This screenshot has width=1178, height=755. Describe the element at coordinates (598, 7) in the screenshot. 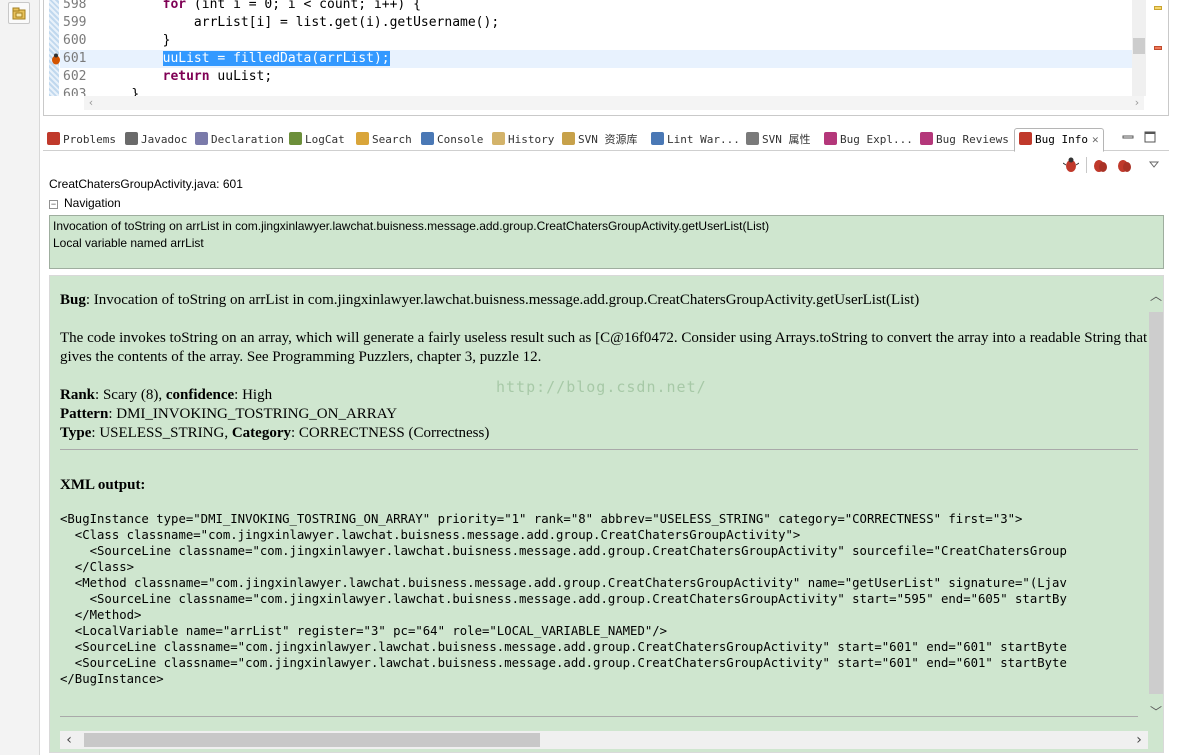

I see `code-line: 598 for (int i = 0; i < count; i++) {` at that location.